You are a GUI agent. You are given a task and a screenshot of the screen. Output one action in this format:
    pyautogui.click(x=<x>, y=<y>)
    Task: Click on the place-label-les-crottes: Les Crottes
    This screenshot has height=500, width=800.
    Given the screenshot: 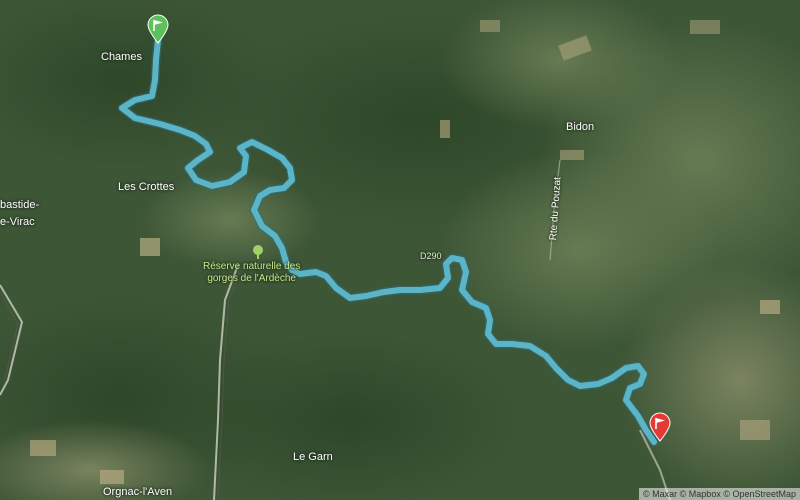 What is the action you would take?
    pyautogui.click(x=146, y=187)
    